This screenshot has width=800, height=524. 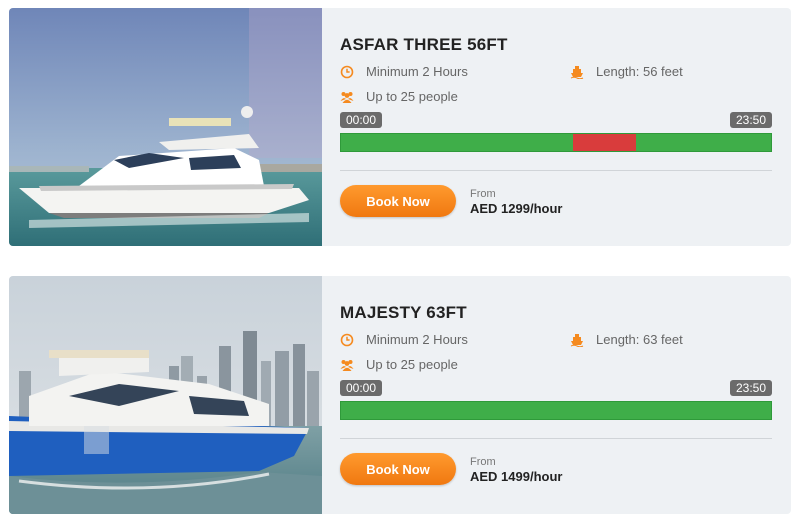 I want to click on price: AED 1499/hour, so click(x=516, y=476).